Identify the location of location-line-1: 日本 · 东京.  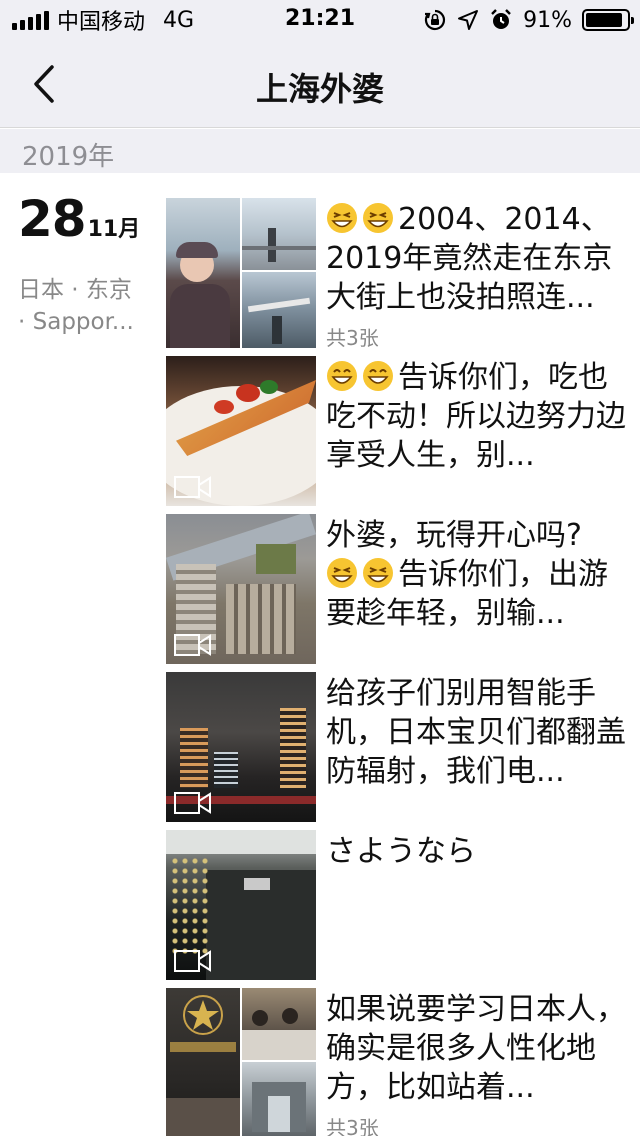
(75, 290).